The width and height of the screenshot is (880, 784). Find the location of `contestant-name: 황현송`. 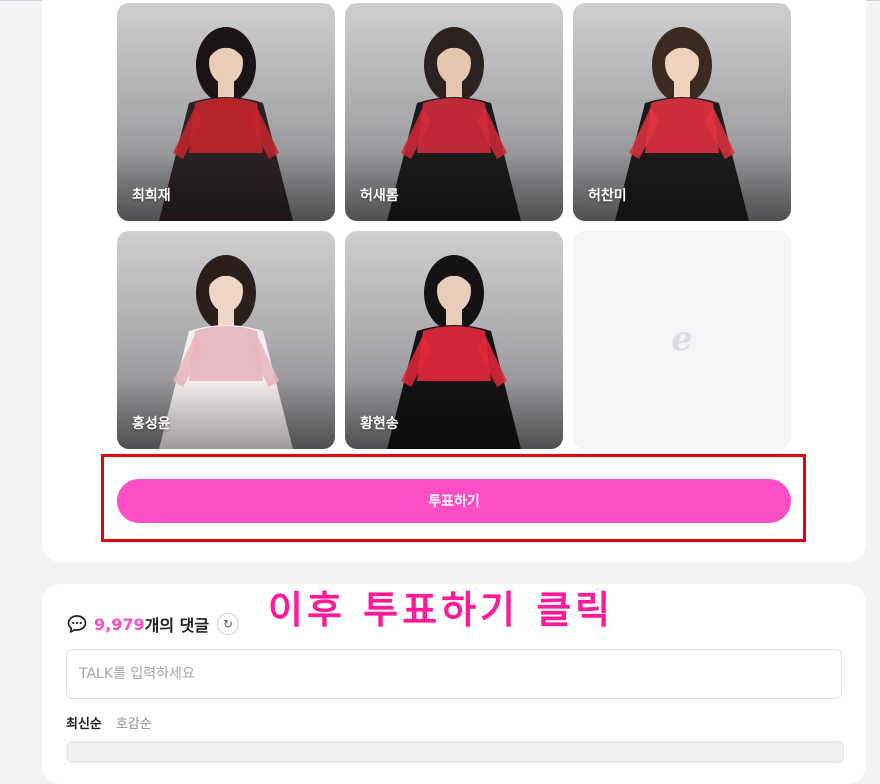

contestant-name: 황현송 is located at coordinates (379, 424).